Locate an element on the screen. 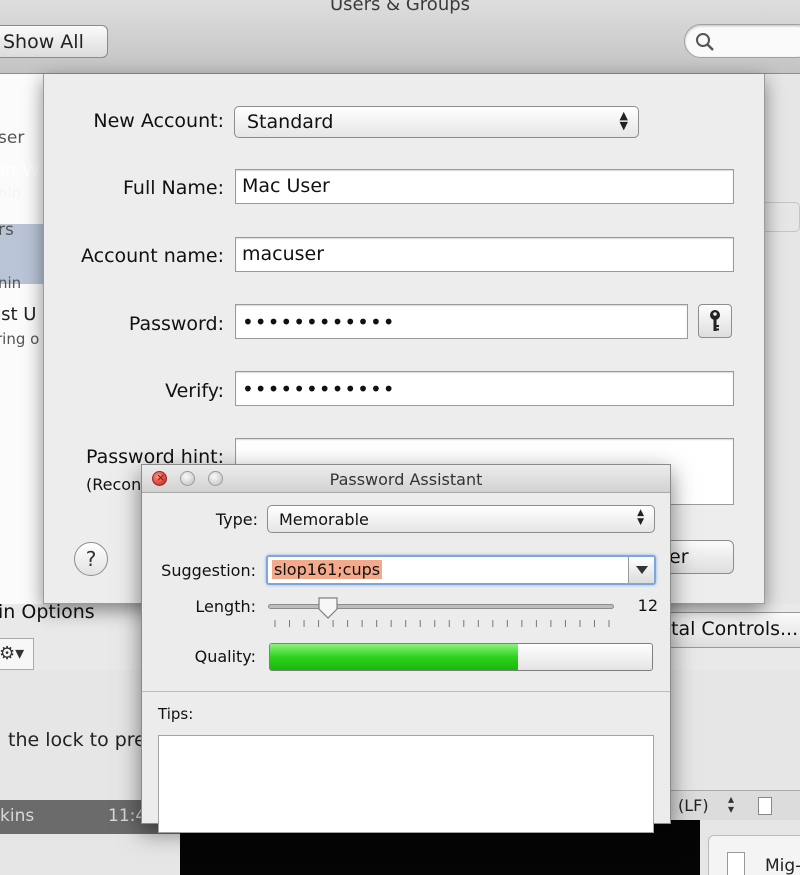  user-list-fragment: rs is located at coordinates (7, 230).